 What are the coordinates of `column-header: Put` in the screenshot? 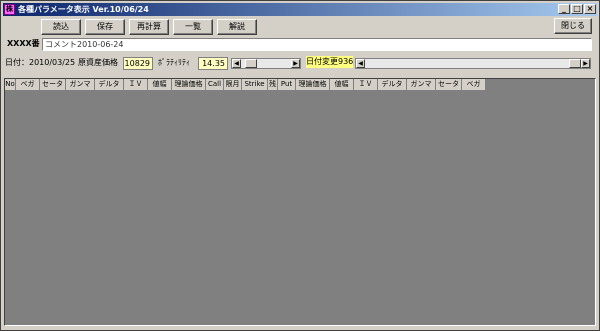 It's located at (287, 85).